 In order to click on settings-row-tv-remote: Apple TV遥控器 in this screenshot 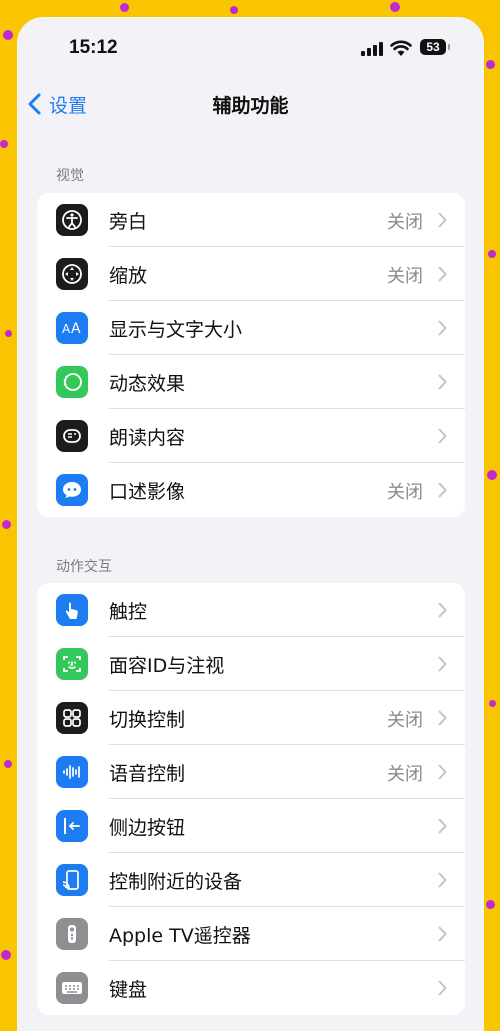, I will do `click(251, 934)`.